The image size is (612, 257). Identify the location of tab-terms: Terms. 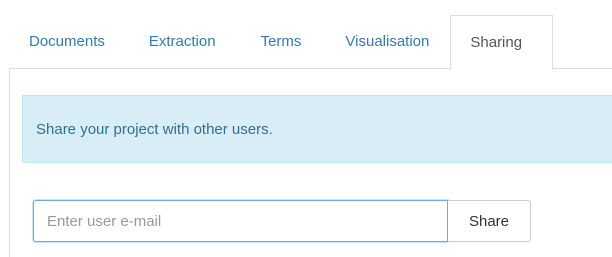
(281, 41).